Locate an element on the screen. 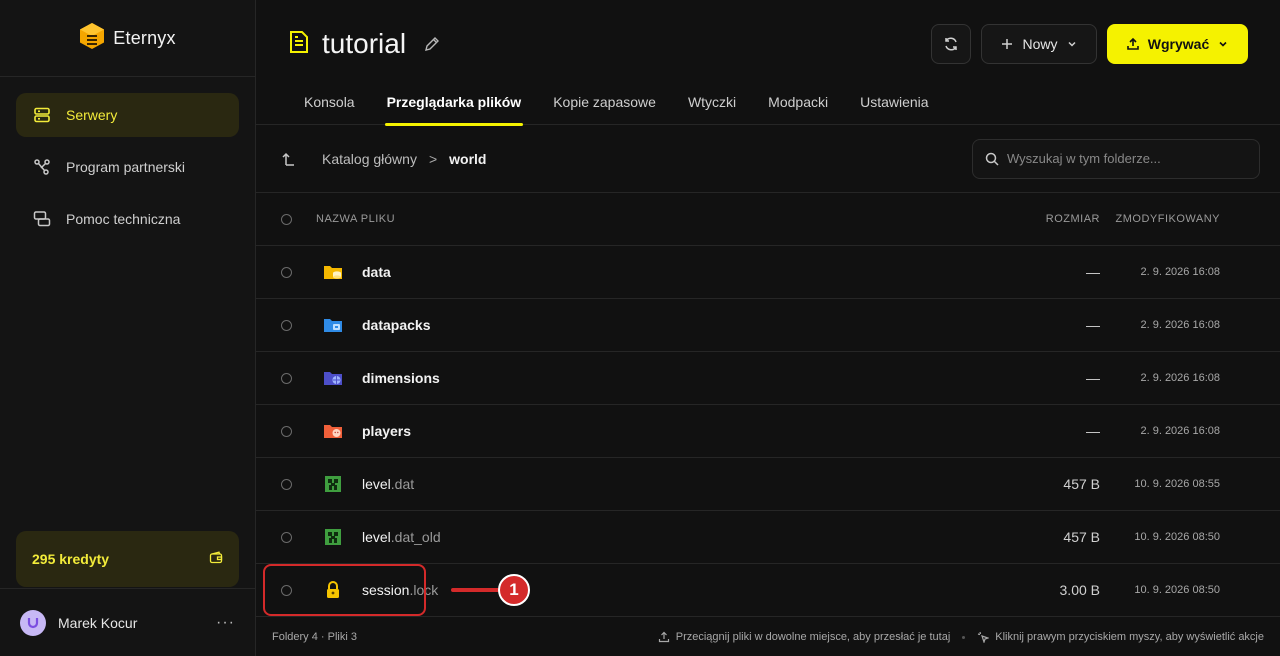 Image resolution: width=1280 pixels, height=656 pixels. header-actions: Nowy Wgrywać is located at coordinates (1089, 44).